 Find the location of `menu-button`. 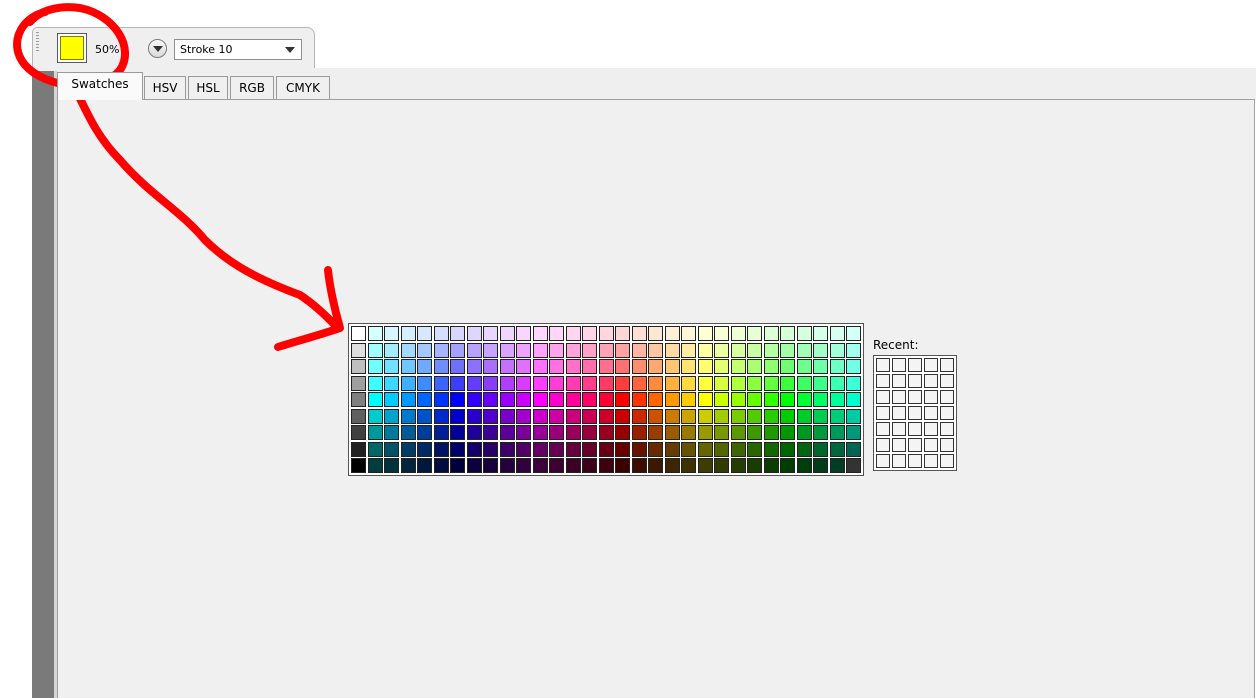

menu-button is located at coordinates (157, 48).